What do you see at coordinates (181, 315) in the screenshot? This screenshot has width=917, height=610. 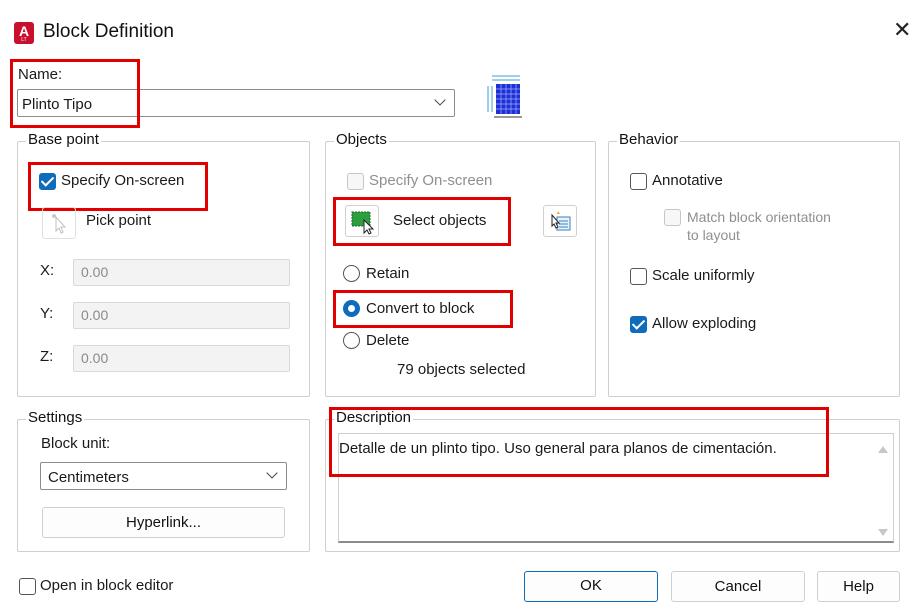 I see `y-field: 0.00` at bounding box center [181, 315].